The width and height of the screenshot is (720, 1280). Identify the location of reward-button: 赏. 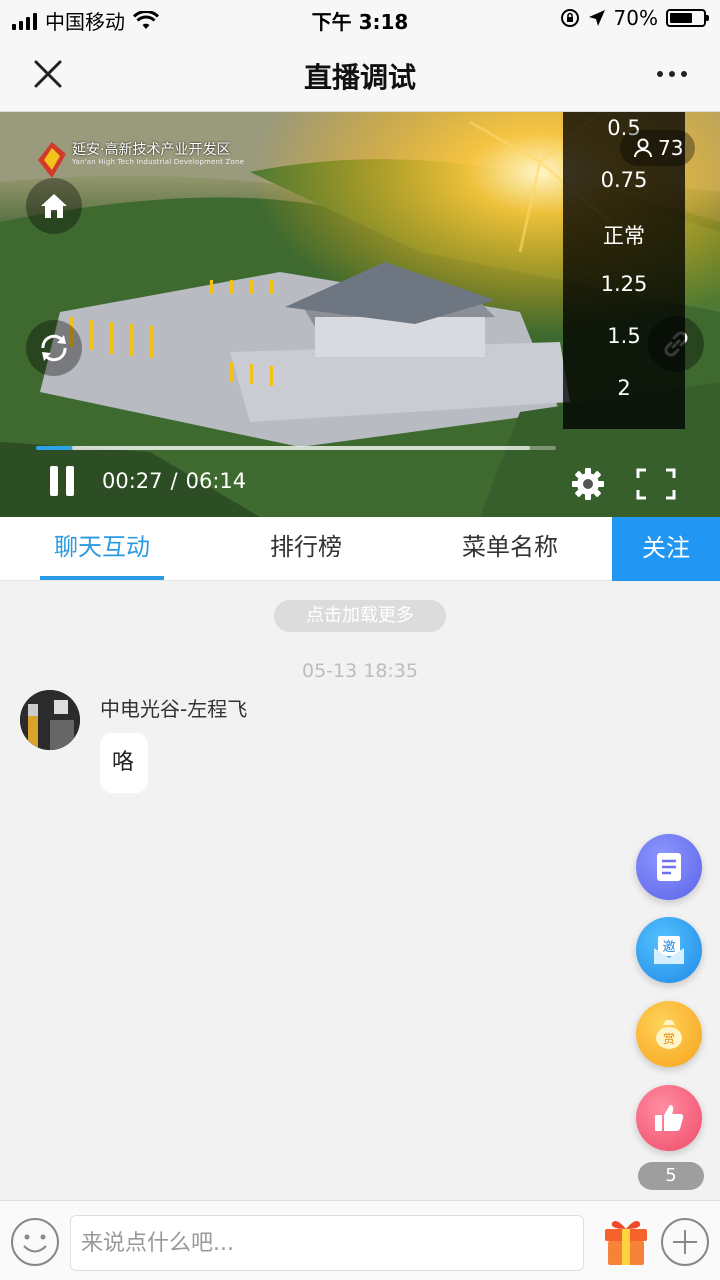
(669, 1034).